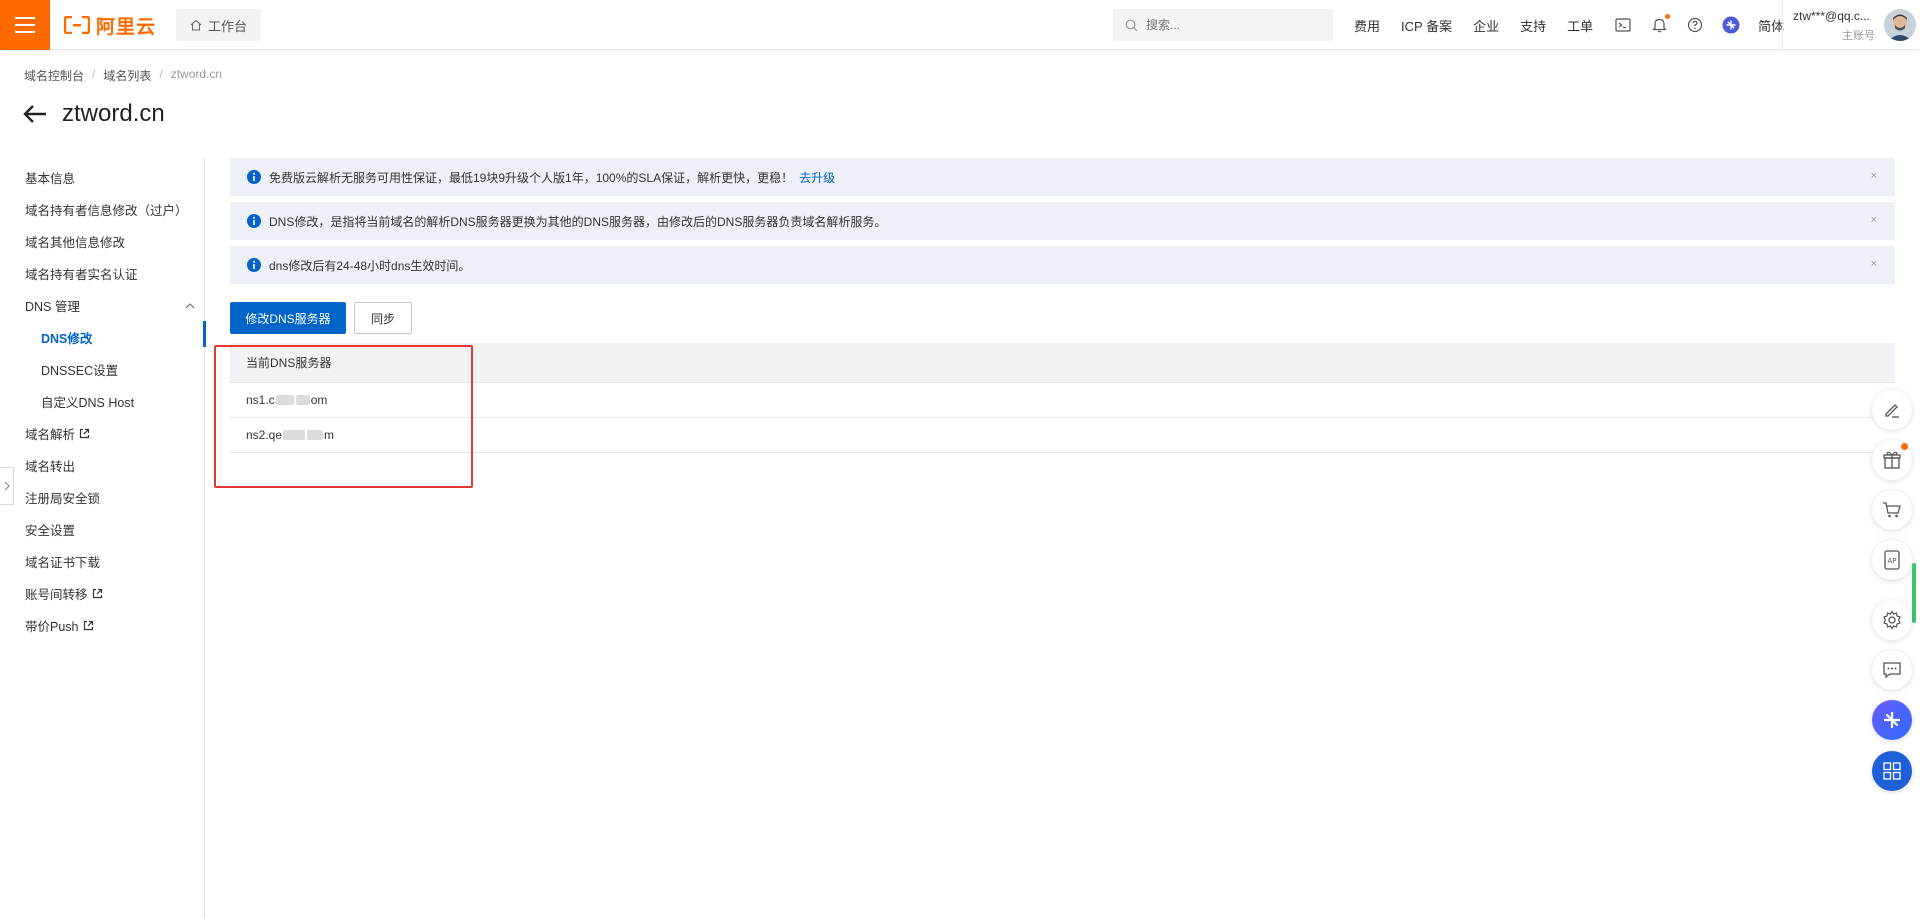  Describe the element at coordinates (1858, 36) in the screenshot. I see `user-role: 主账号` at that location.